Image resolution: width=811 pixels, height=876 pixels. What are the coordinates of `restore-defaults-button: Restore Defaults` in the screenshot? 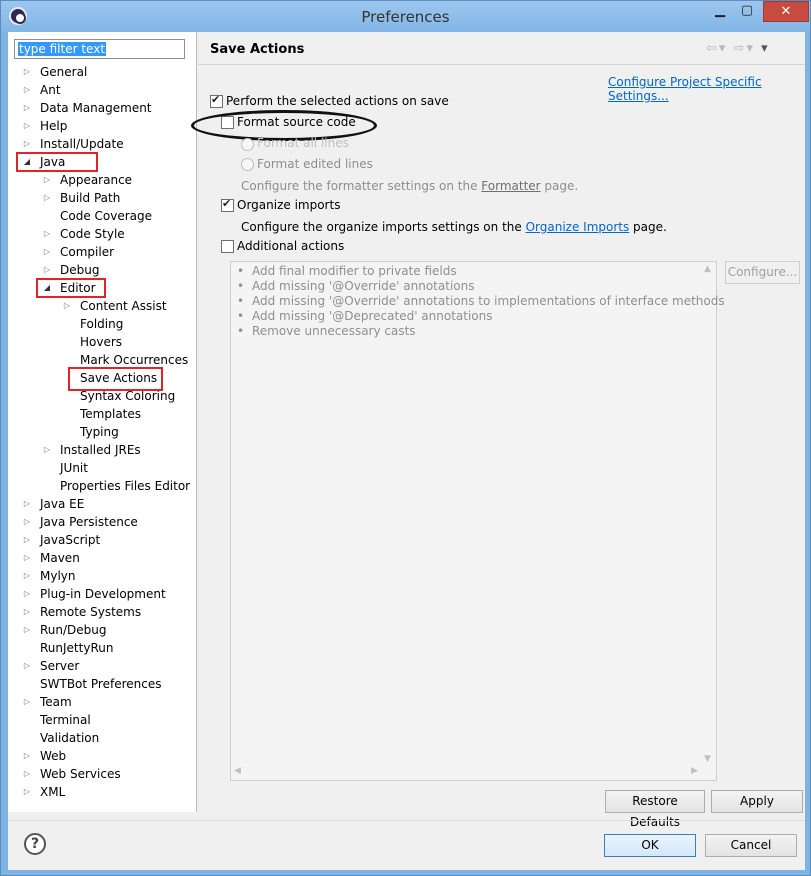 It's located at (655, 809).